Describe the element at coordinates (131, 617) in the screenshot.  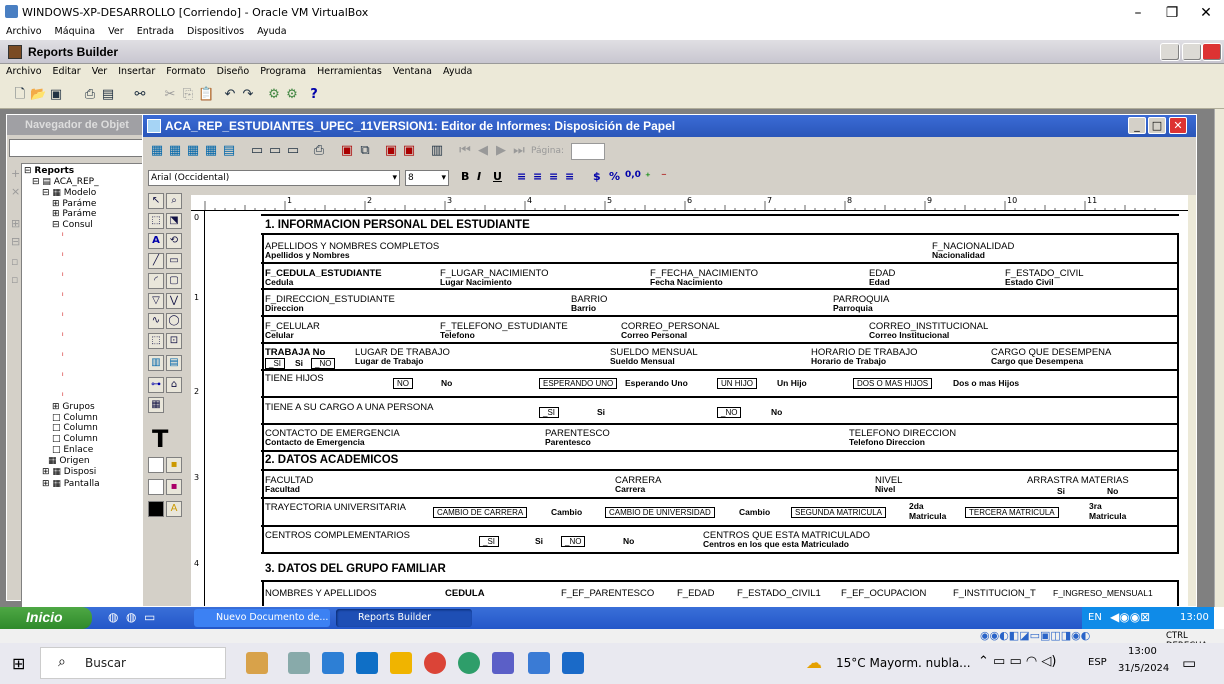
I see `media-icon: ◍` at that location.